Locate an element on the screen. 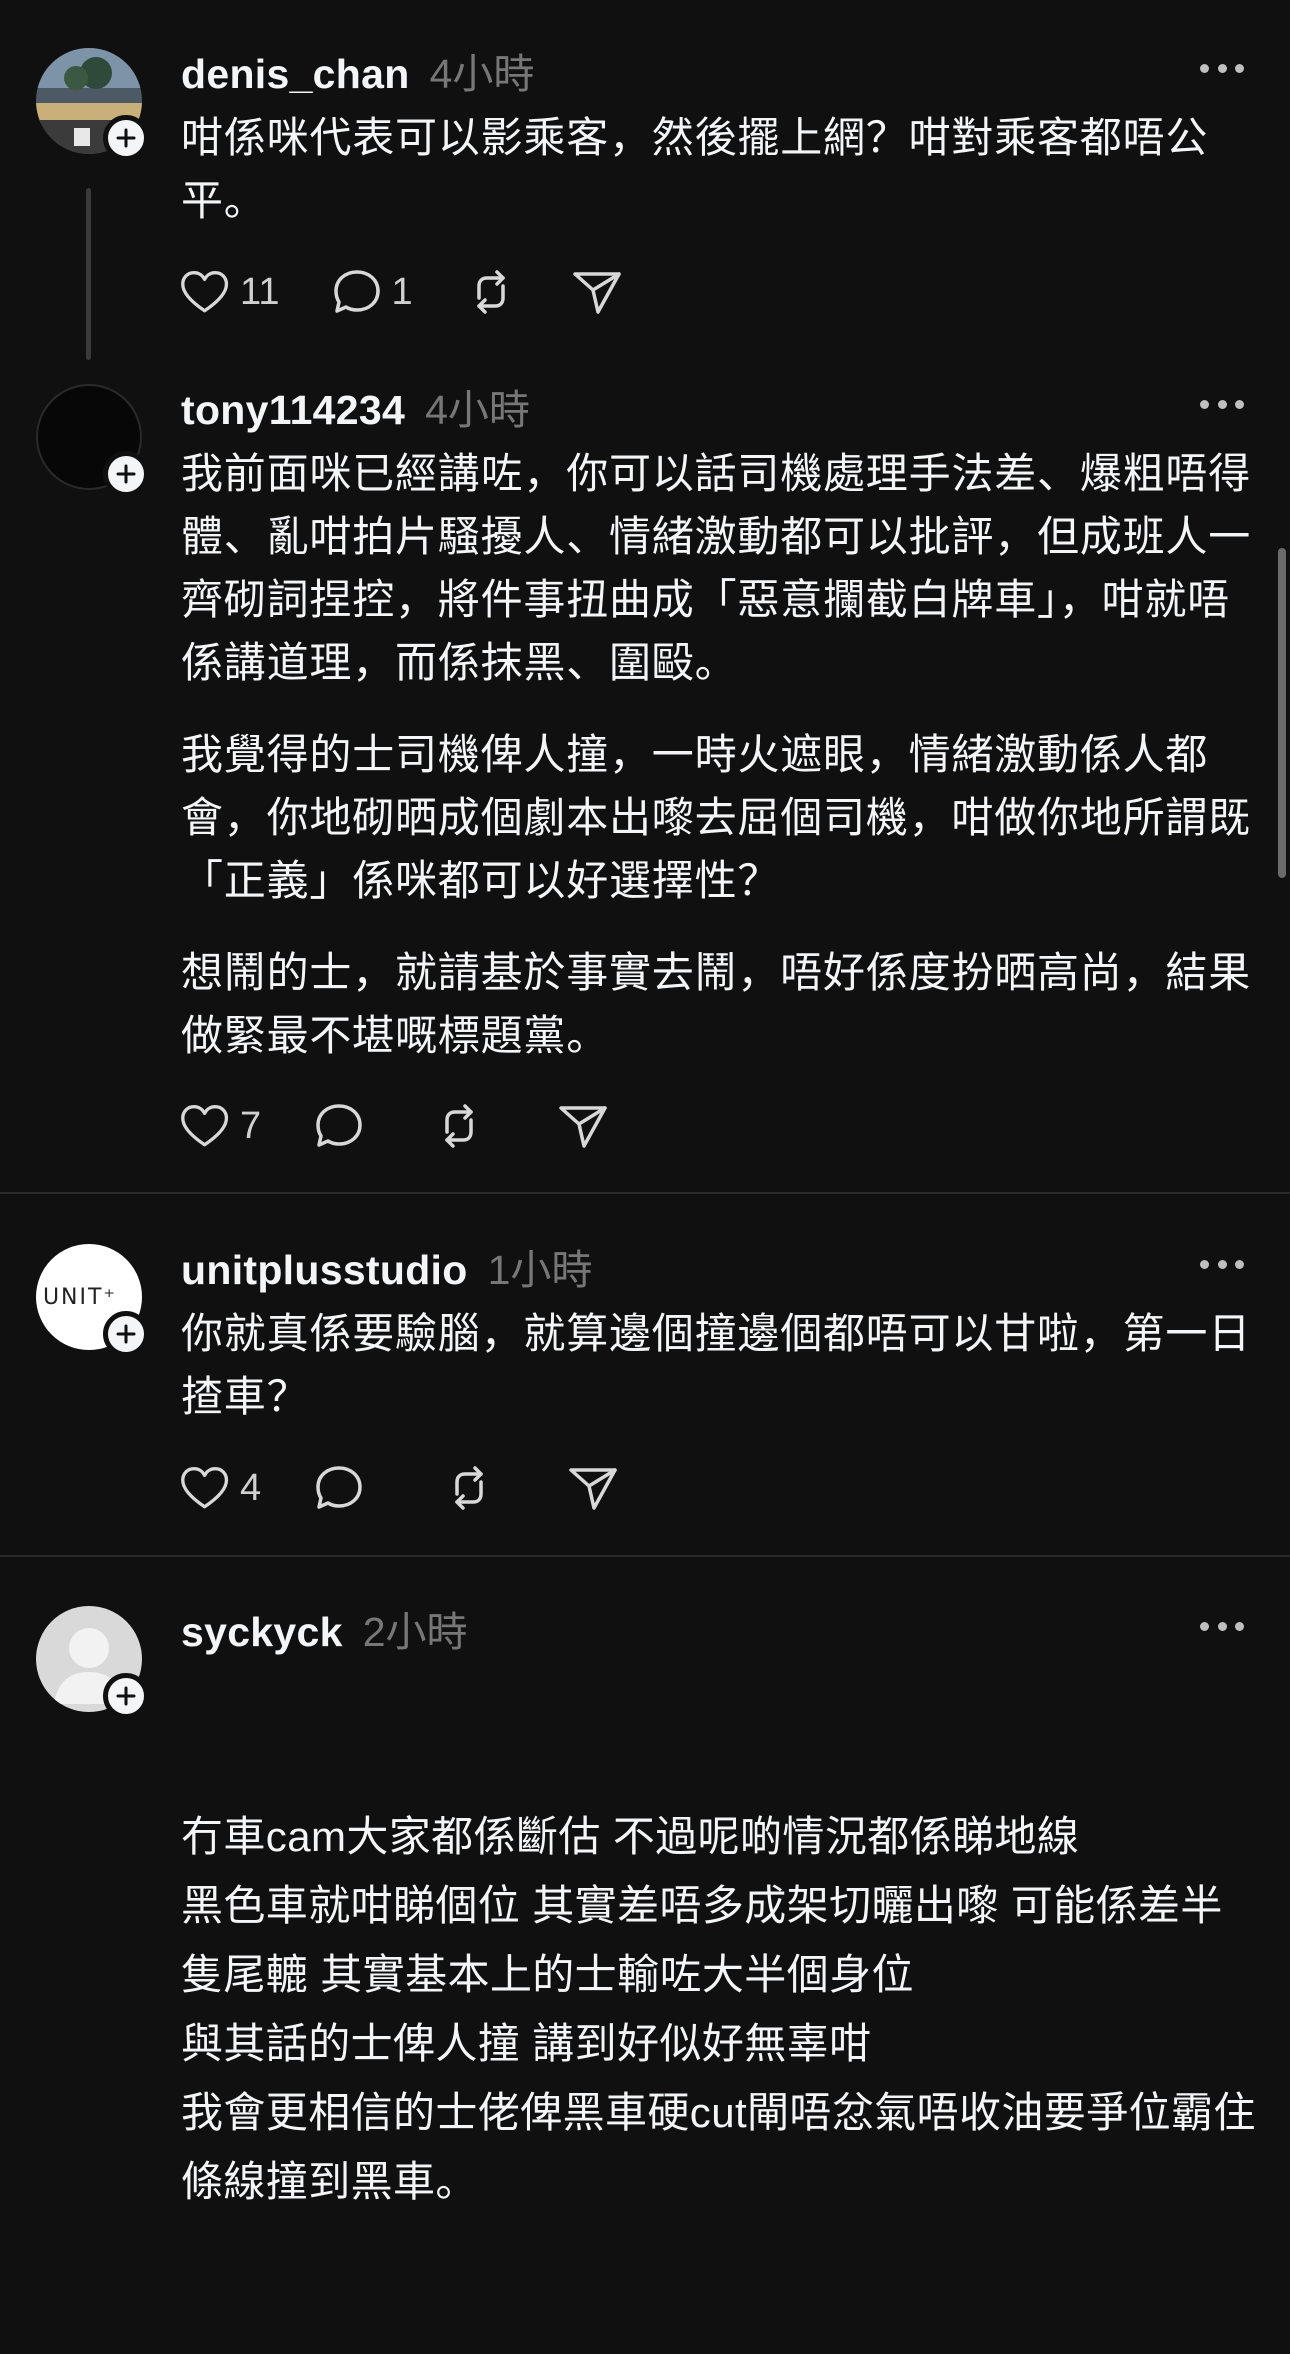 Image resolution: width=1290 pixels, height=2354 pixels. like-button: 11 is located at coordinates (228, 292).